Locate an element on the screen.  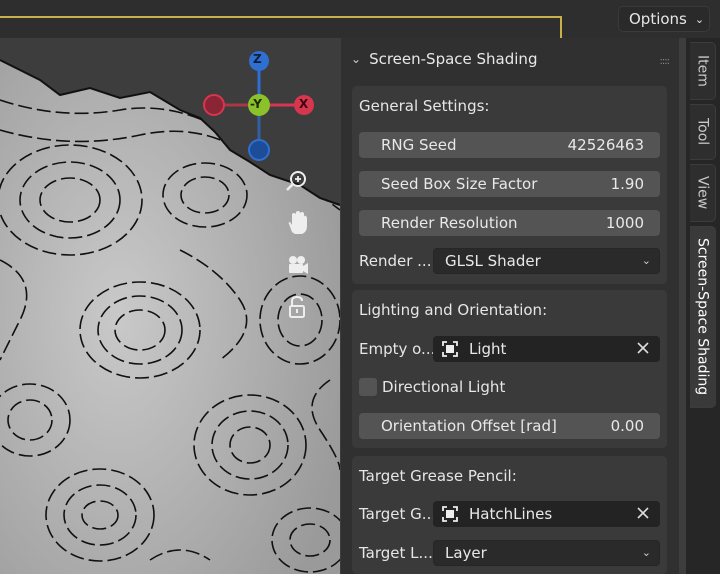
target-gp-field: HatchLines is located at coordinates (546, 514).